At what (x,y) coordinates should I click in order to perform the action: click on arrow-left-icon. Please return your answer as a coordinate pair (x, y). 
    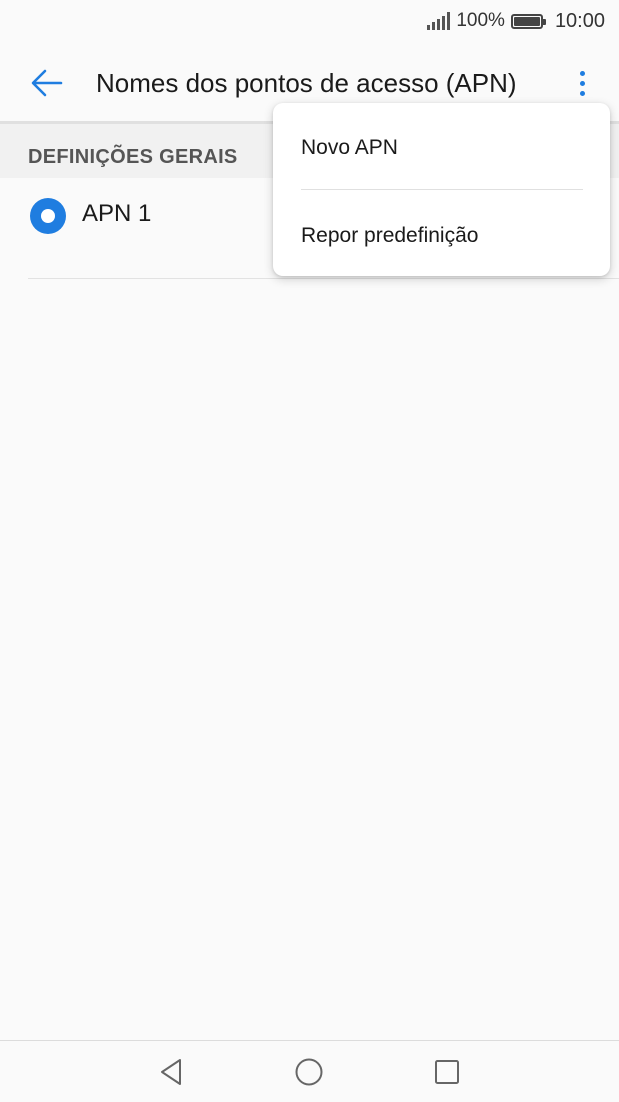
    Looking at the image, I should click on (47, 83).